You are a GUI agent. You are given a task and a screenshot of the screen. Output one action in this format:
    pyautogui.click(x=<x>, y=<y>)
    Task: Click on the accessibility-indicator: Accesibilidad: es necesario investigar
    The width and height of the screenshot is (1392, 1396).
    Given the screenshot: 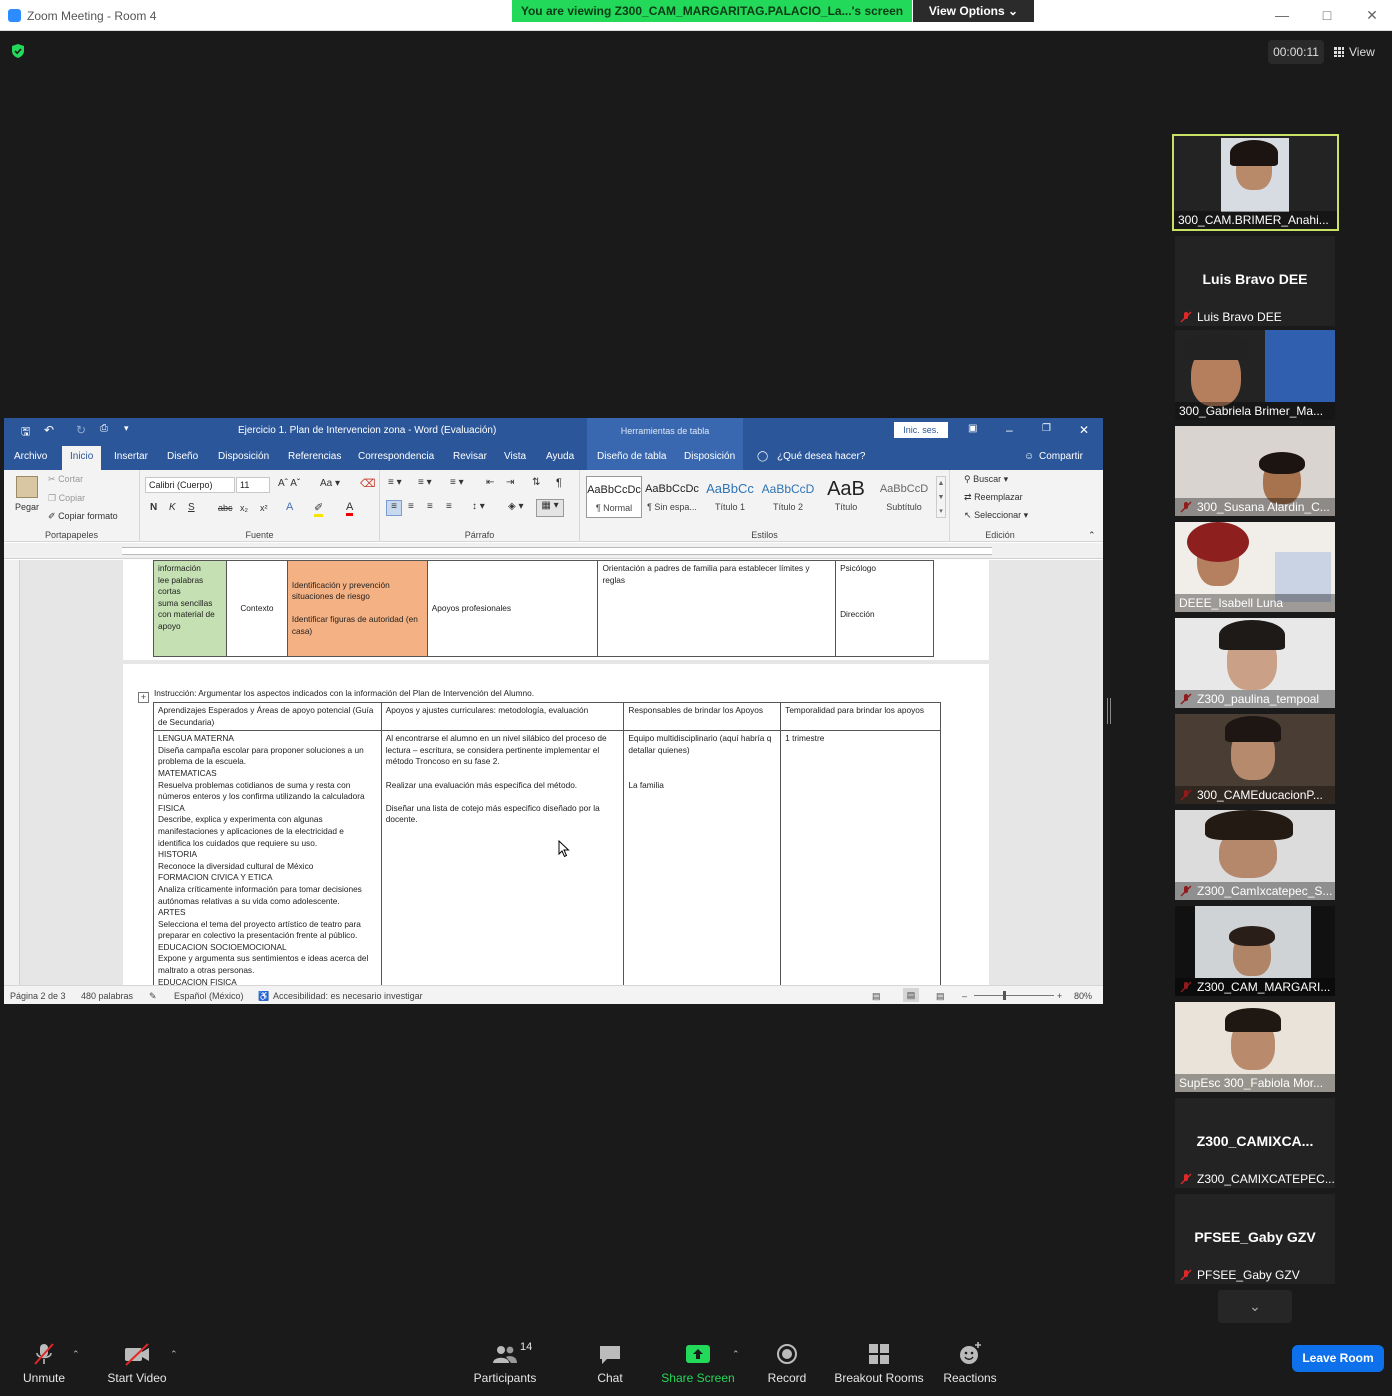 What is the action you would take?
    pyautogui.click(x=348, y=996)
    